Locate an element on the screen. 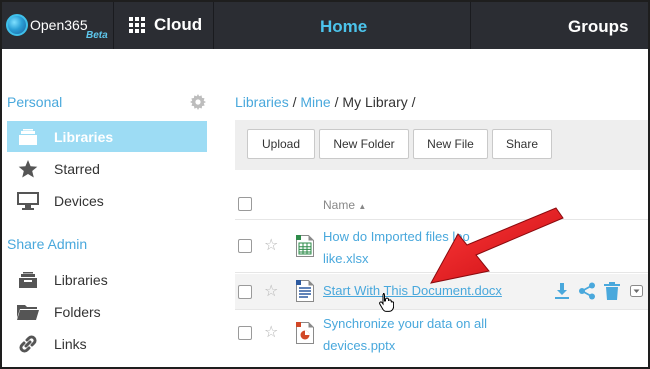  download-icon is located at coordinates (562, 291).